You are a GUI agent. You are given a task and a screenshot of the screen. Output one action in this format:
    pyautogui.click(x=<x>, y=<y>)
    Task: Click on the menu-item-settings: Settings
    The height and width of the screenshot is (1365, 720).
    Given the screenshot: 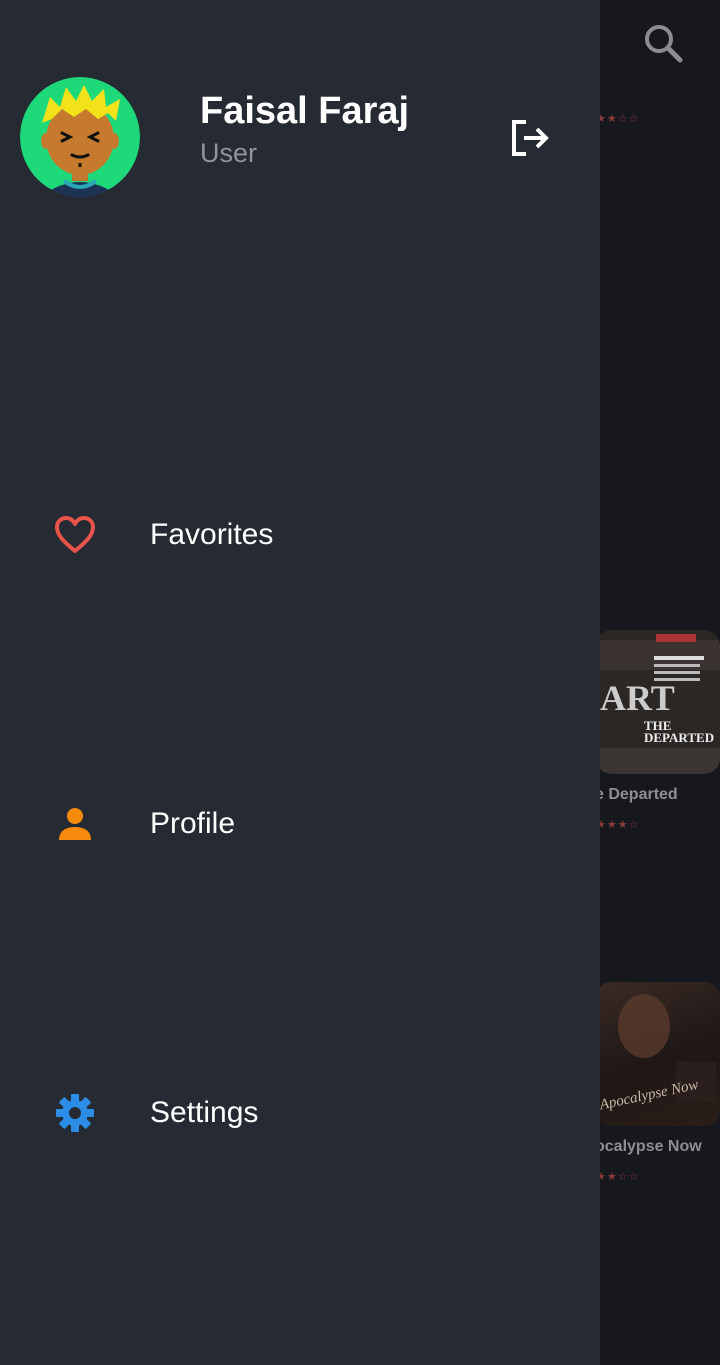 What is the action you would take?
    pyautogui.click(x=300, y=1113)
    